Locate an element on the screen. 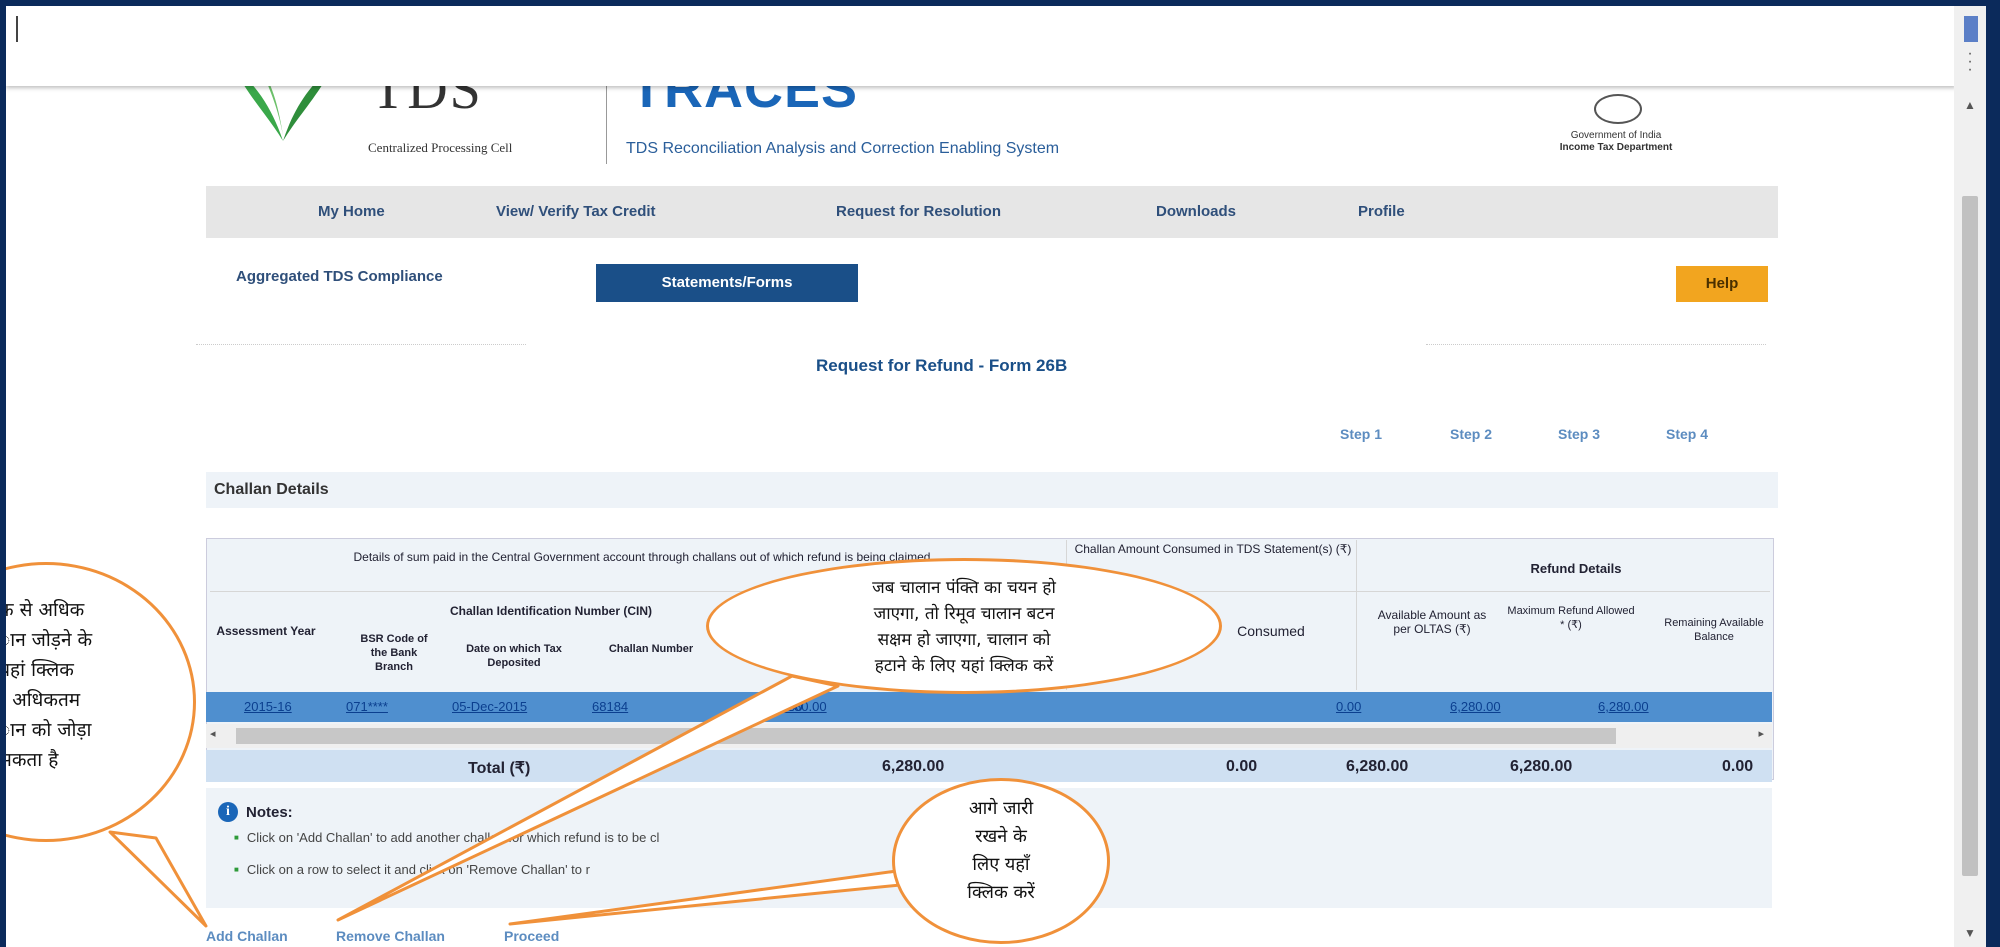  cell-consumed: 0.00 is located at coordinates (1348, 706).